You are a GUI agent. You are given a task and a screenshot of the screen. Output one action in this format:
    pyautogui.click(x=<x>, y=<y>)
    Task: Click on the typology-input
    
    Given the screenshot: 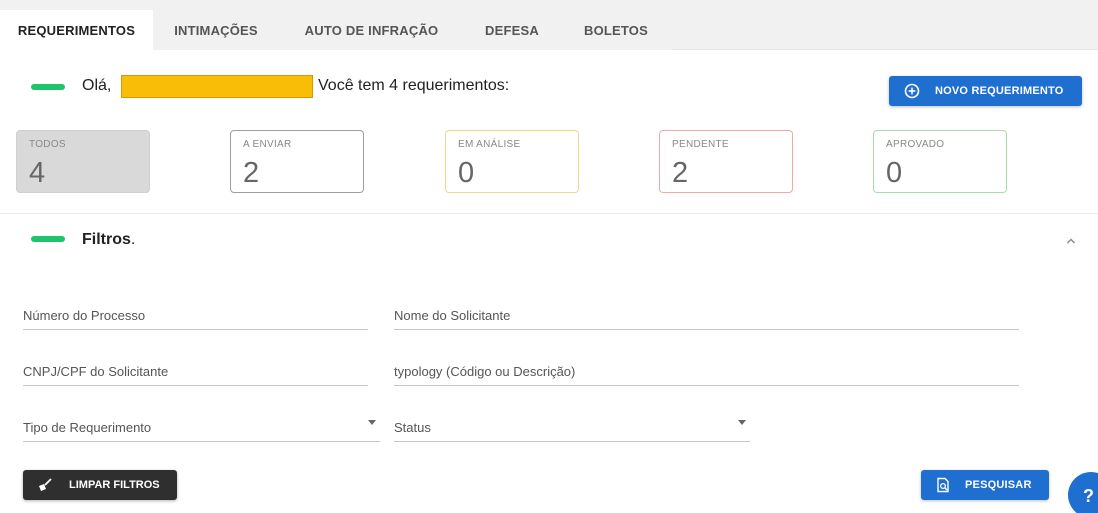 What is the action you would take?
    pyautogui.click(x=706, y=371)
    